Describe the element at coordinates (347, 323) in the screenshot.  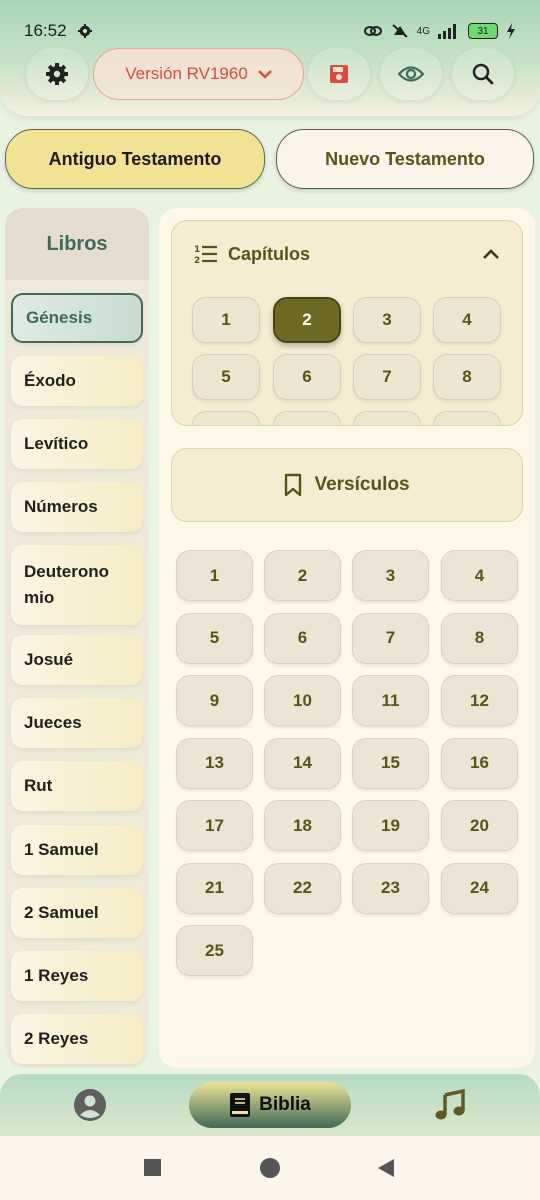
I see `chapters-card: 1 2 Capítulos 1 2 3 4 5 6 7 8` at that location.